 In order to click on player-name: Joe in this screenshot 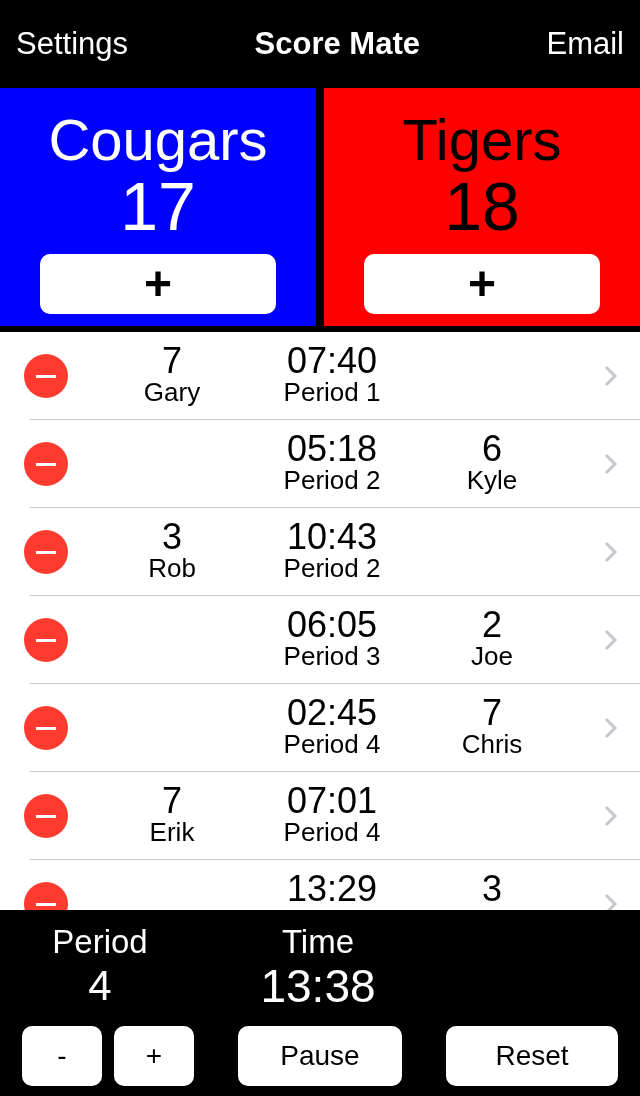, I will do `click(492, 656)`.